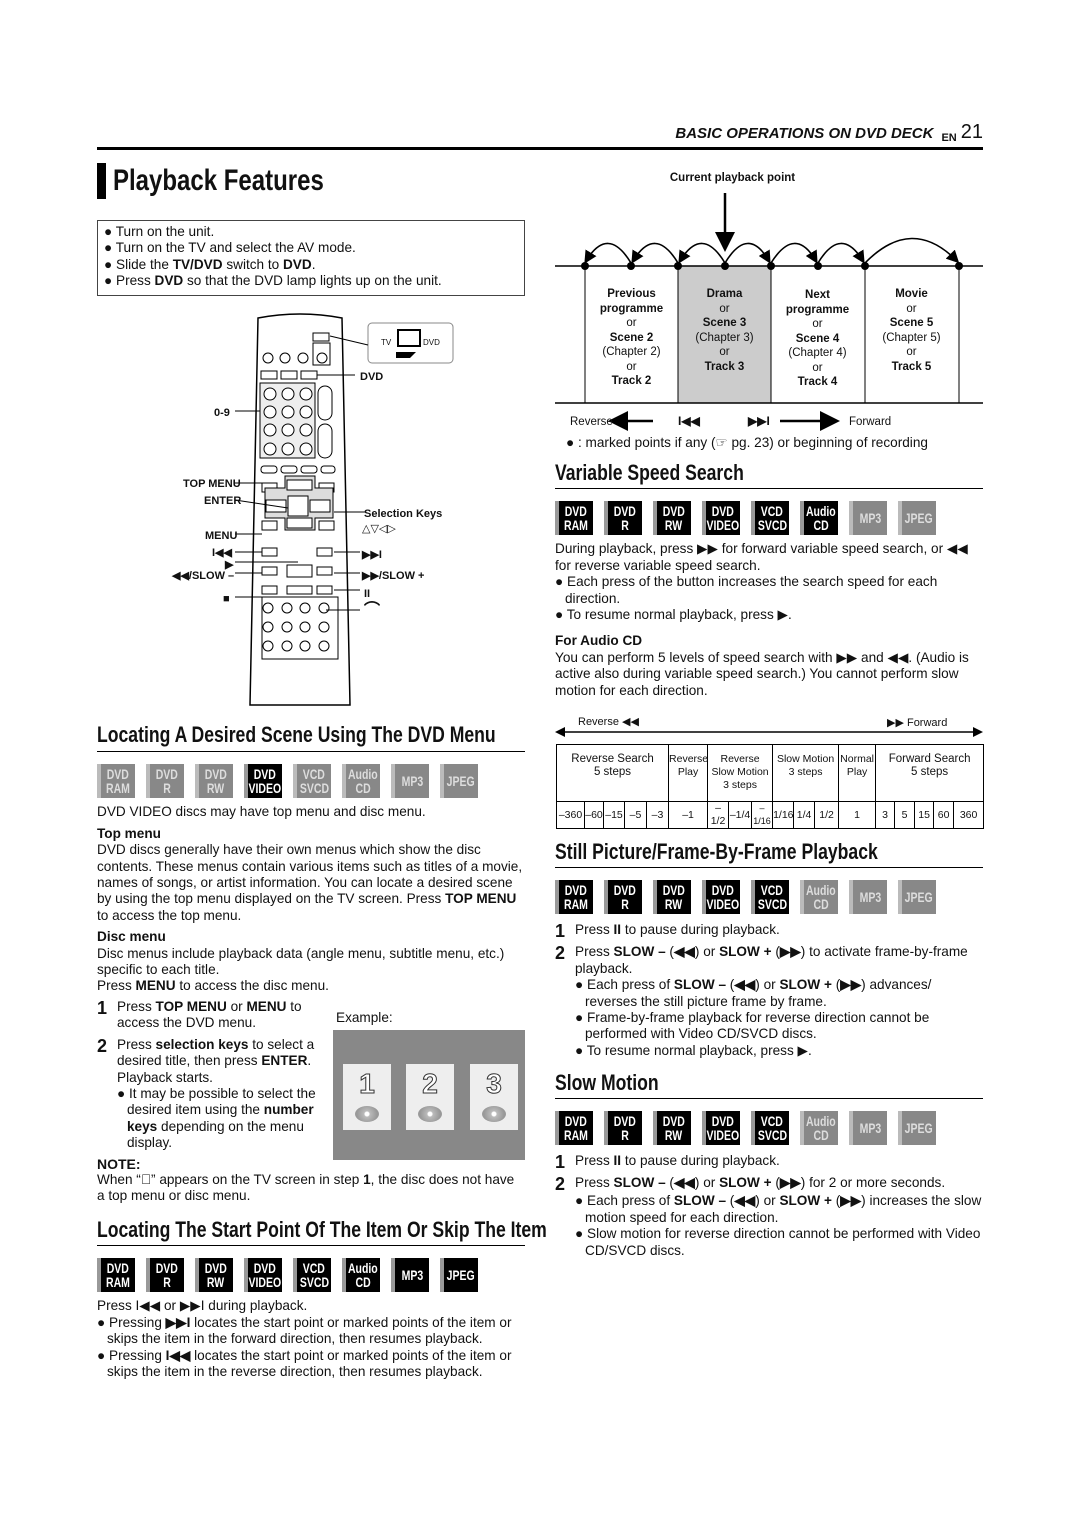 The height and width of the screenshot is (1528, 1080). Describe the element at coordinates (129, 833) in the screenshot. I see `subheading-top-menu: Top menu` at that location.